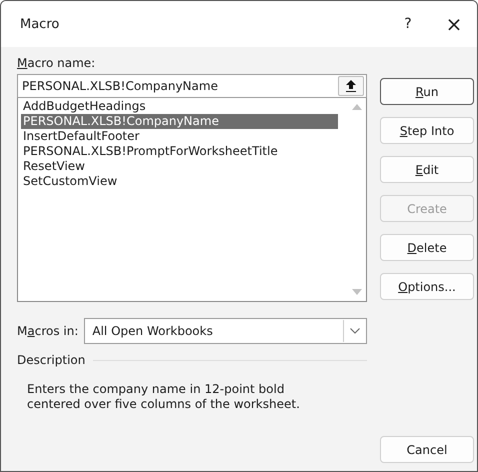  Describe the element at coordinates (192, 86) in the screenshot. I see `macro-name-field: PERSONAL.XLSB!CompanyName` at that location.